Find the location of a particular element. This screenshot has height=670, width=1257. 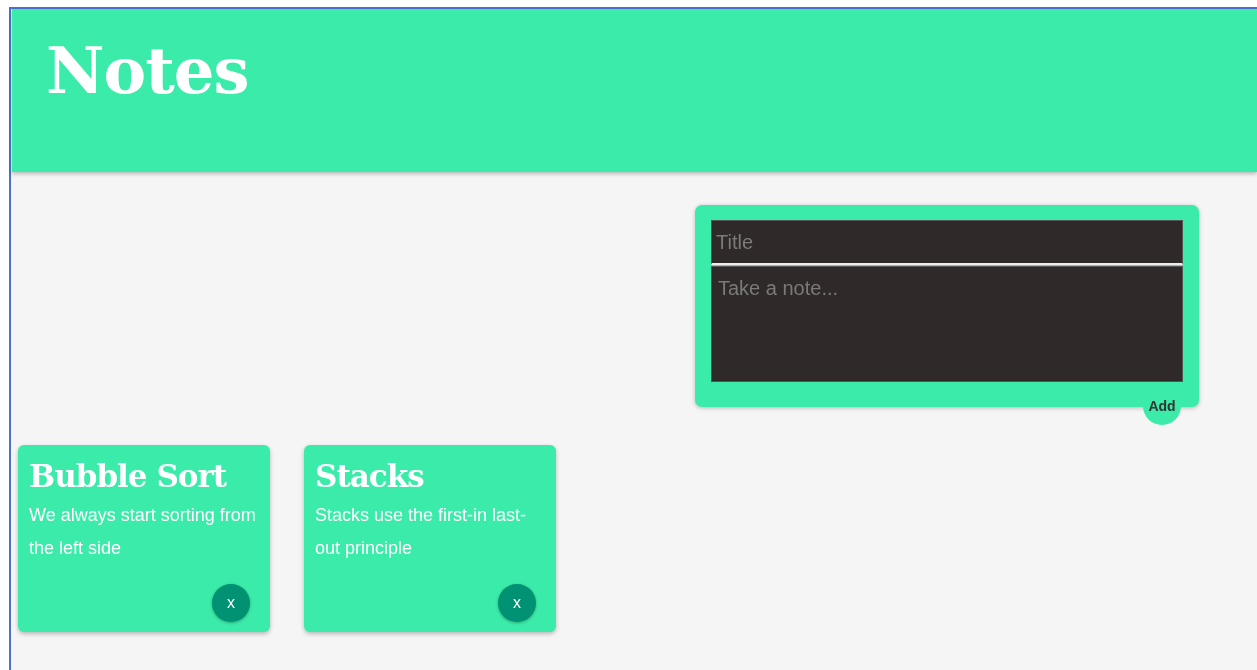

app-title: Notes is located at coordinates (148, 71).